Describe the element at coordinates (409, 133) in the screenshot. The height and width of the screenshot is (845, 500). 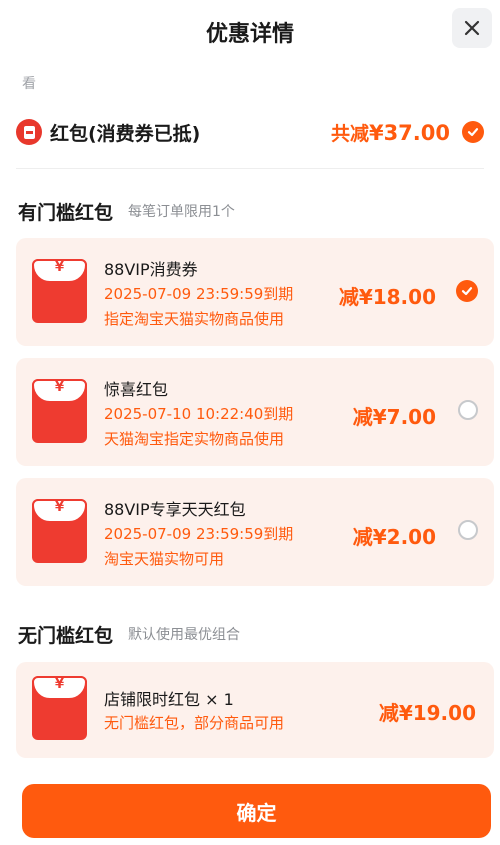
I see `summary-total-amount: ¥37.00` at that location.